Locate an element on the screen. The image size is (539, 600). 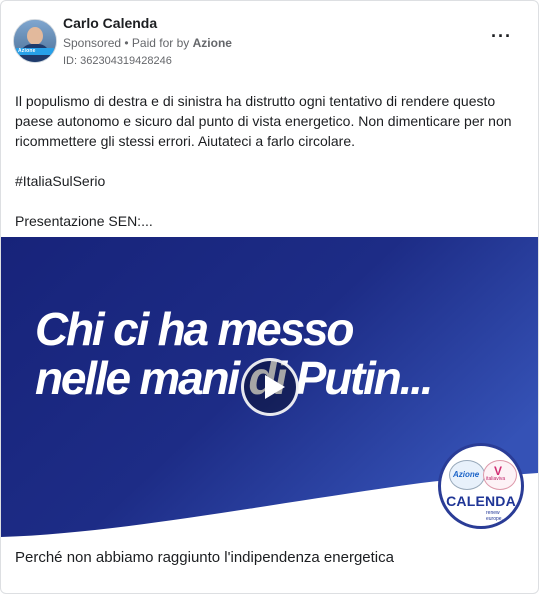
avatar-face is located at coordinates (35, 36).